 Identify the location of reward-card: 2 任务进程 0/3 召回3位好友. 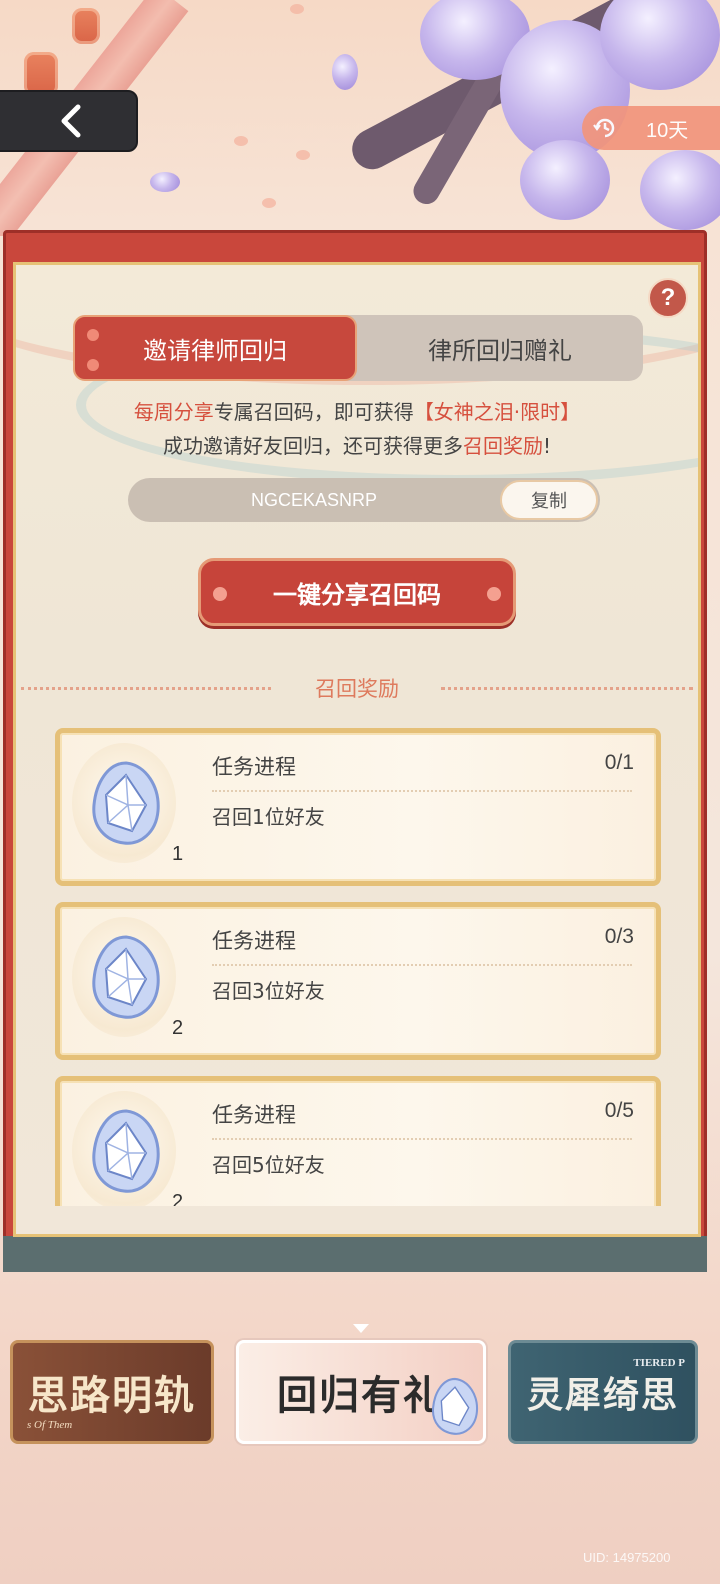
(358, 981).